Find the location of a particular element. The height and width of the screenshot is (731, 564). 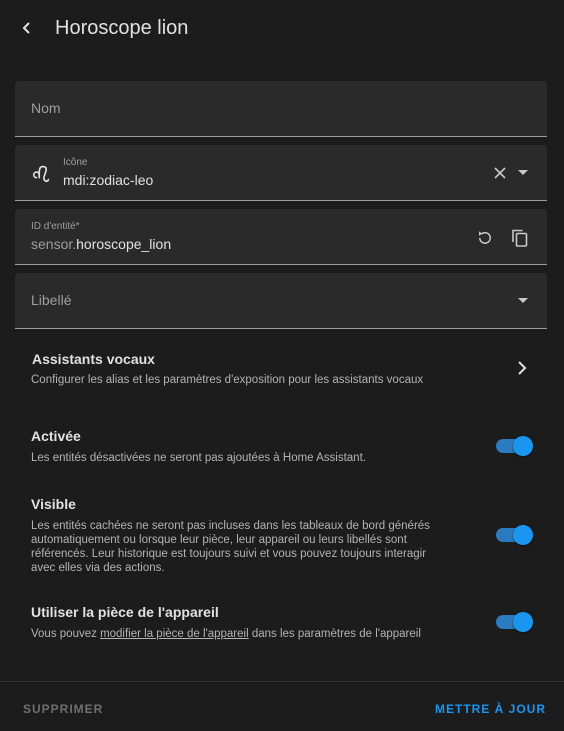

icon-field-value: mdi:zodiac-leo is located at coordinates (108, 180).